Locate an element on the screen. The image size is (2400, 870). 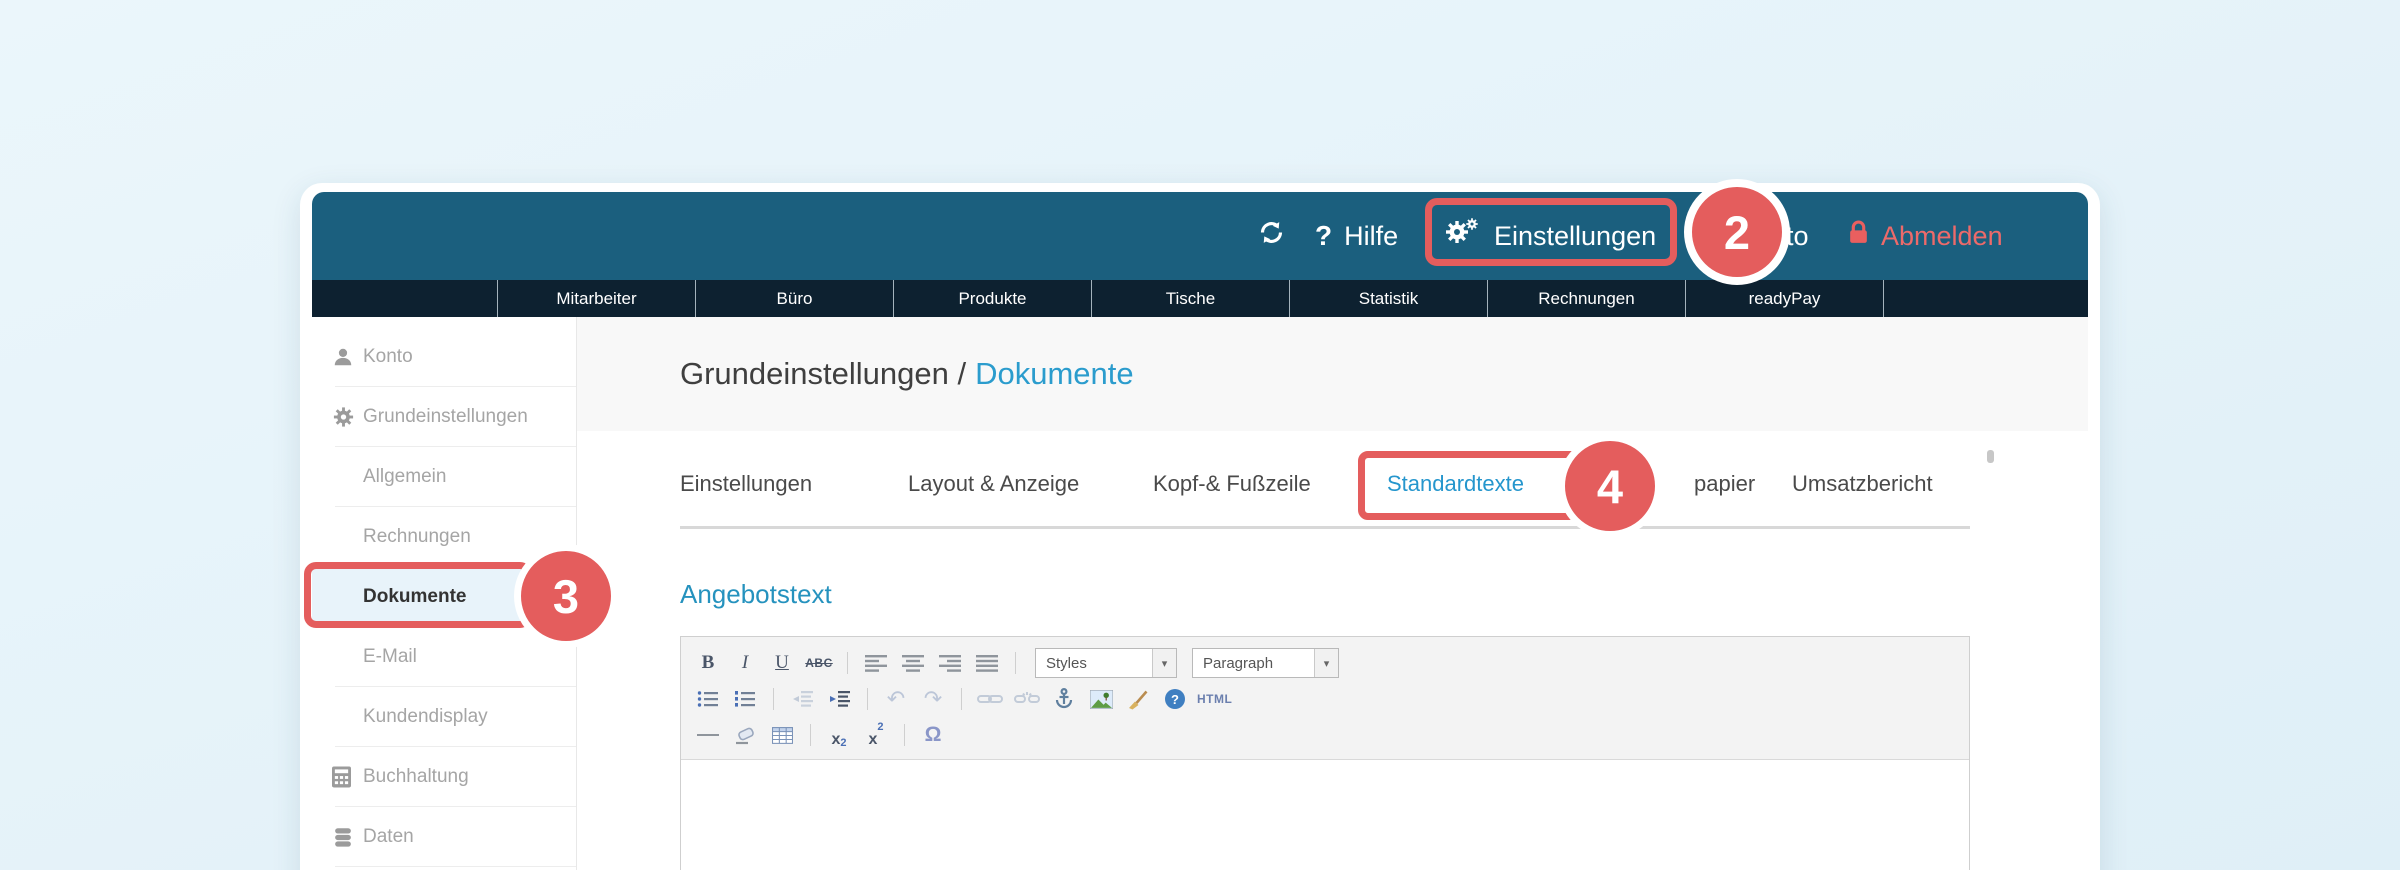
superscript-mark: 2 is located at coordinates (880, 727).